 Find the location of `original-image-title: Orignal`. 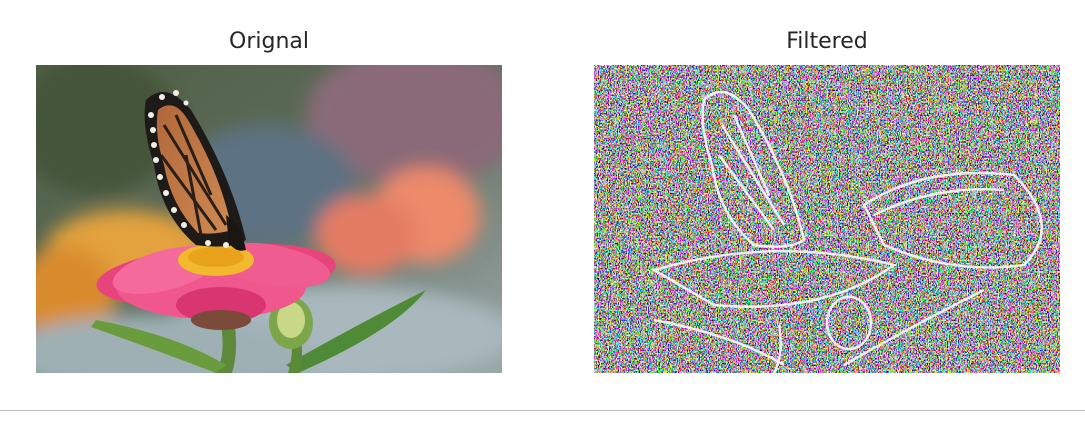

original-image-title: Orignal is located at coordinates (269, 41).